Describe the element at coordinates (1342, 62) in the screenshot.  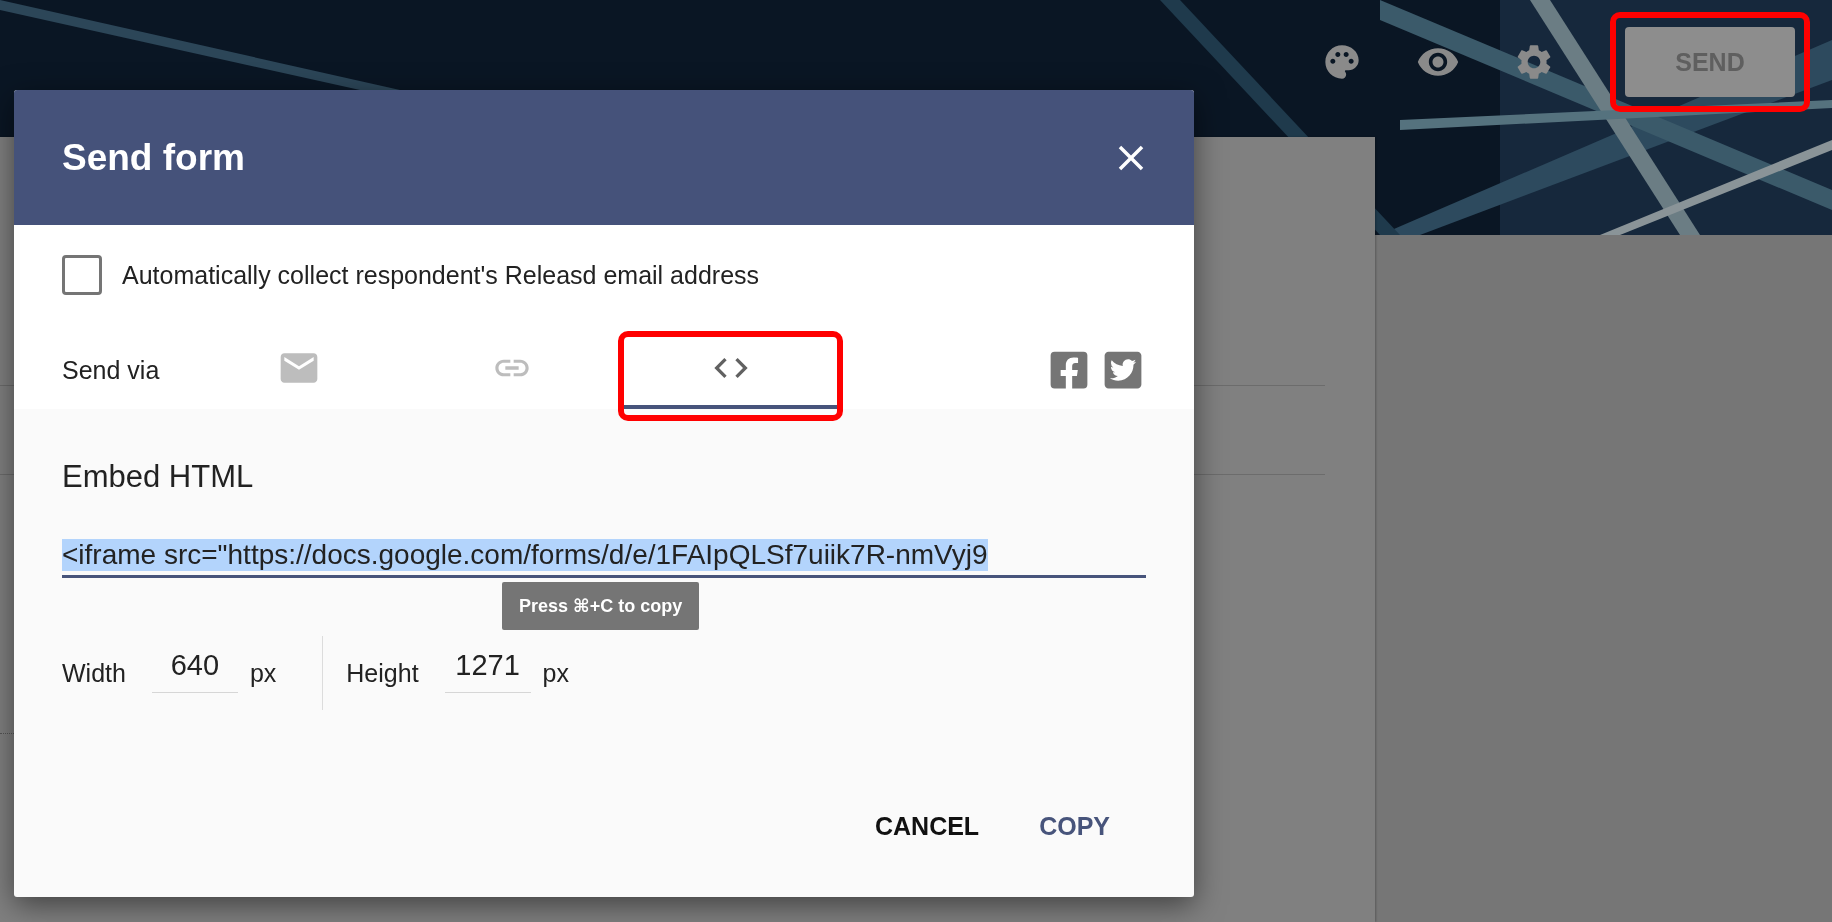
I see `palette-icon` at that location.